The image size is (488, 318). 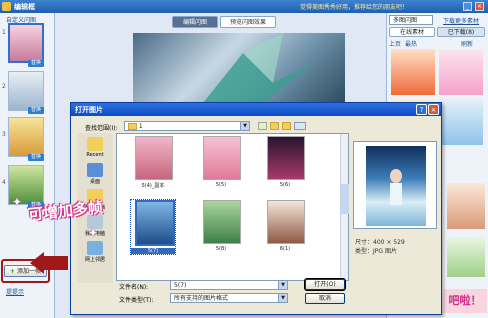 I want to click on file-name: 5(5), so click(x=221, y=185).